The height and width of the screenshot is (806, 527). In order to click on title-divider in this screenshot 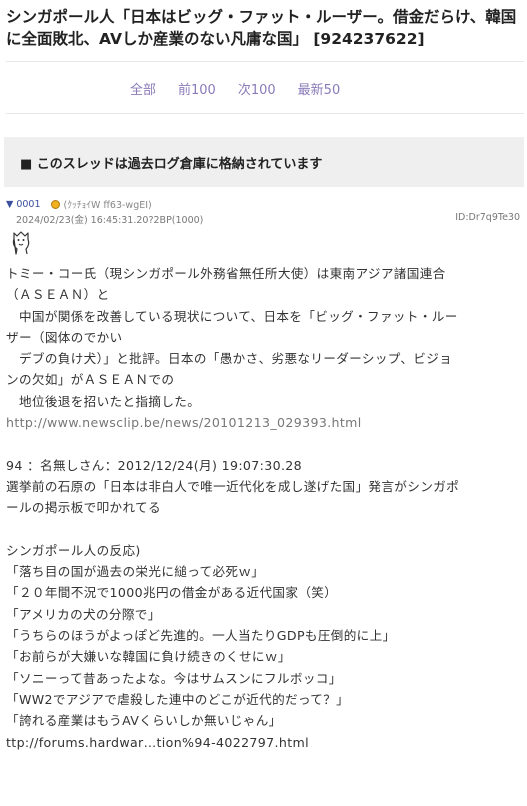, I will do `click(265, 61)`.